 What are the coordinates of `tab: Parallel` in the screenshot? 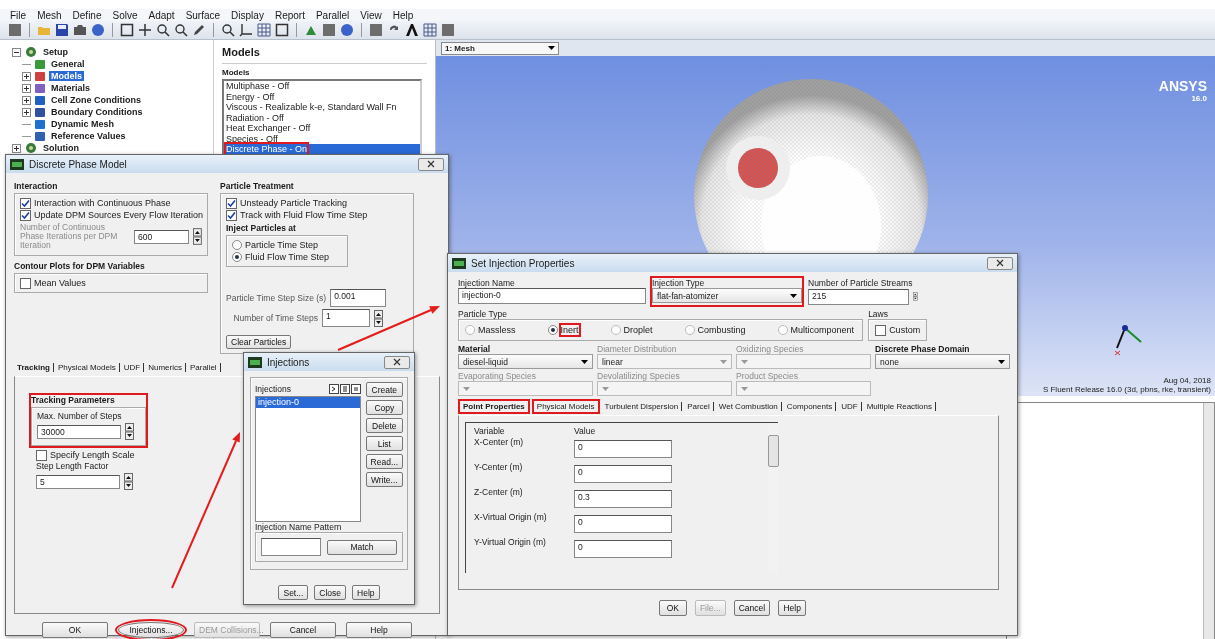 It's located at (203, 367).